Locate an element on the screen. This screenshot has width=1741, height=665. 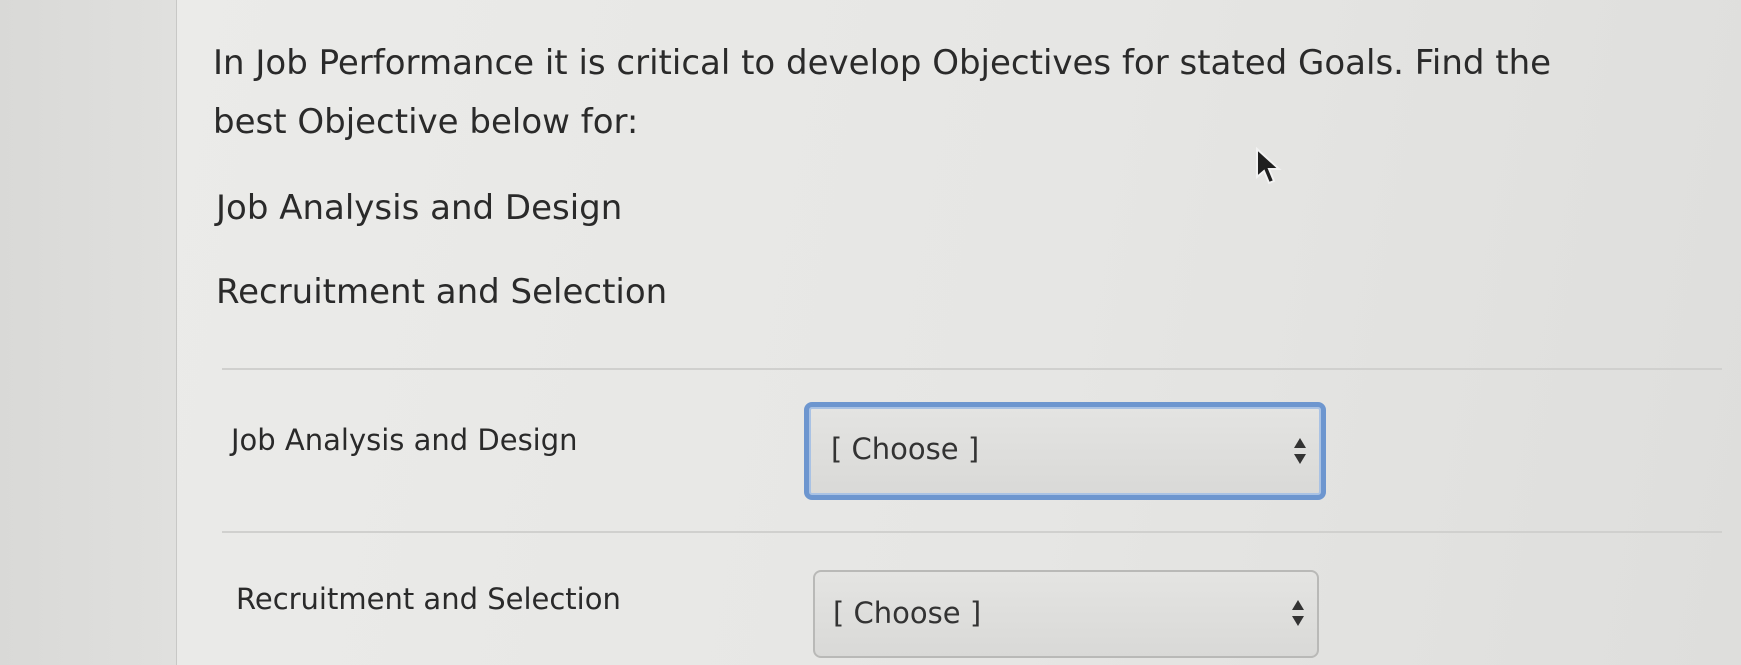
left-gutter is located at coordinates (88, 332).